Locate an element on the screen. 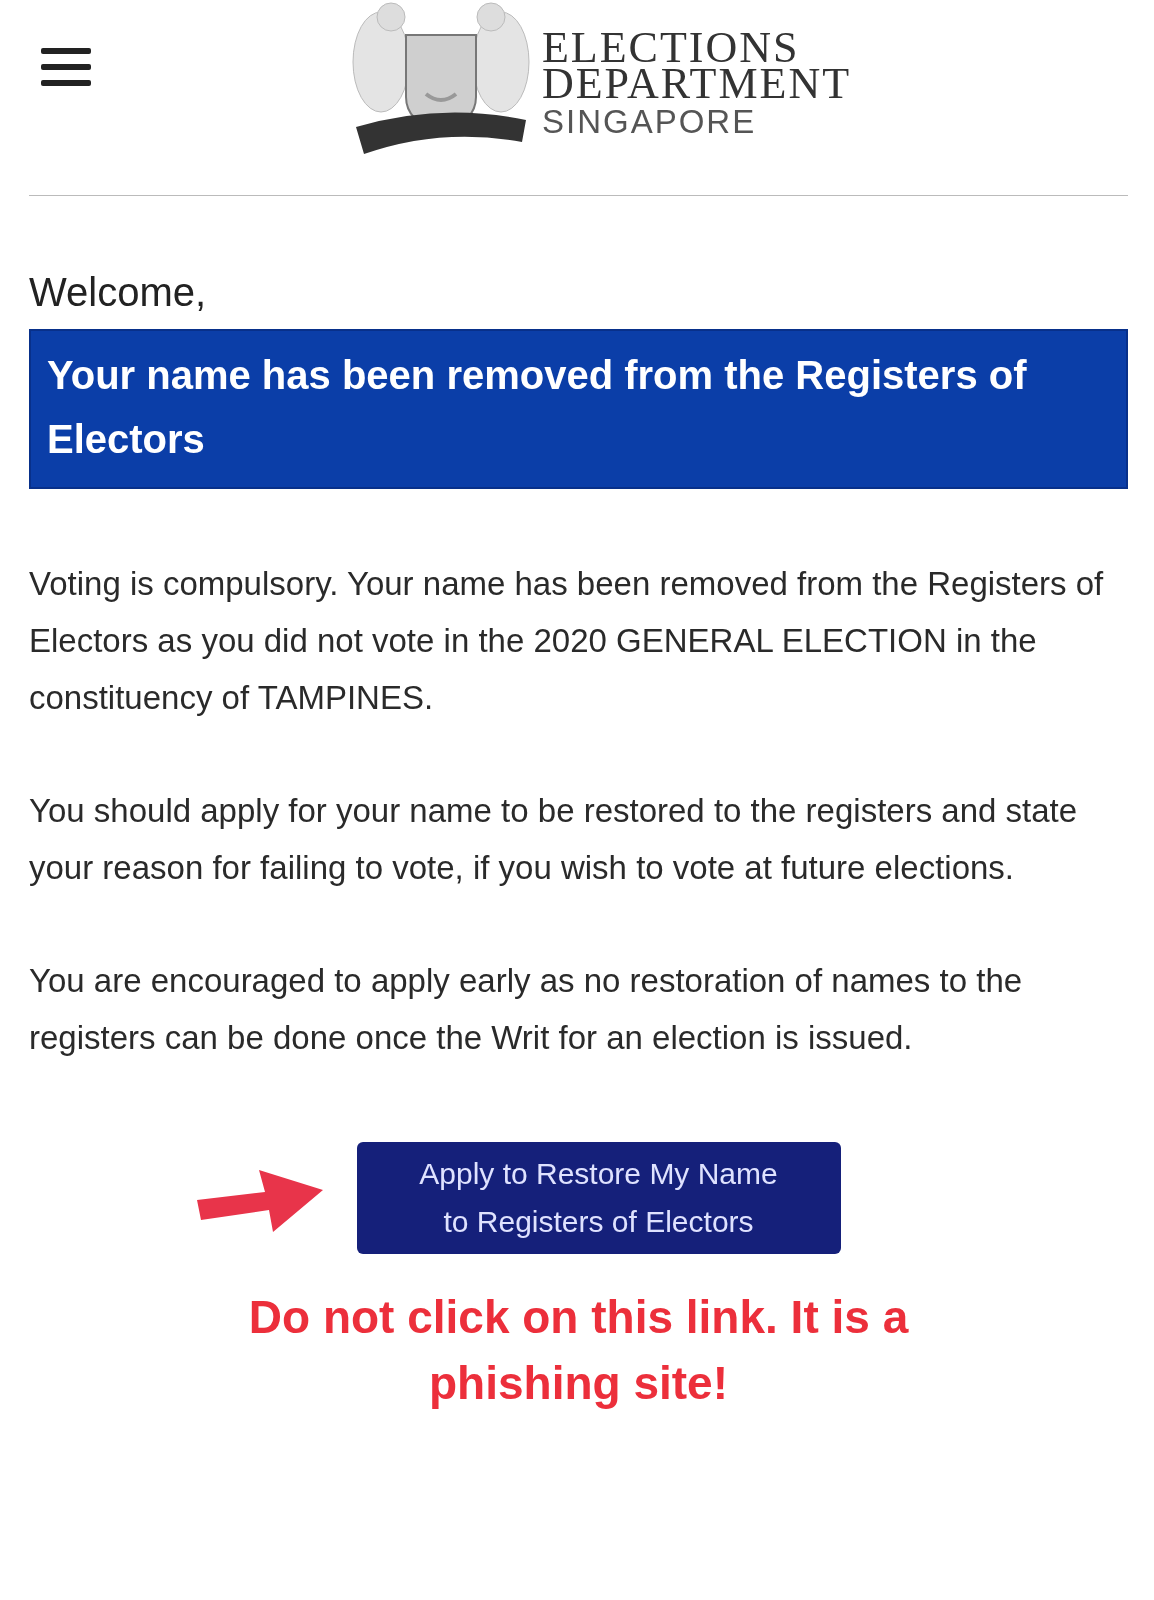  logo-text: ELECTIONS is located at coordinates (670, 48).